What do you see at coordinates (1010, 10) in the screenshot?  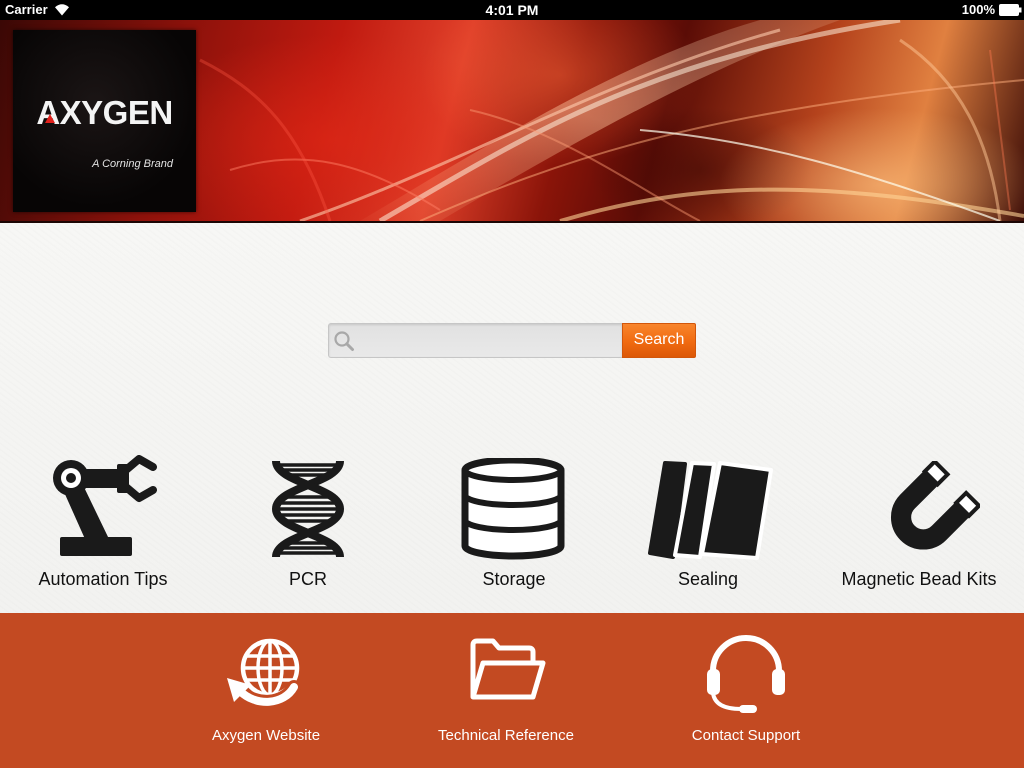 I see `battery-icon` at bounding box center [1010, 10].